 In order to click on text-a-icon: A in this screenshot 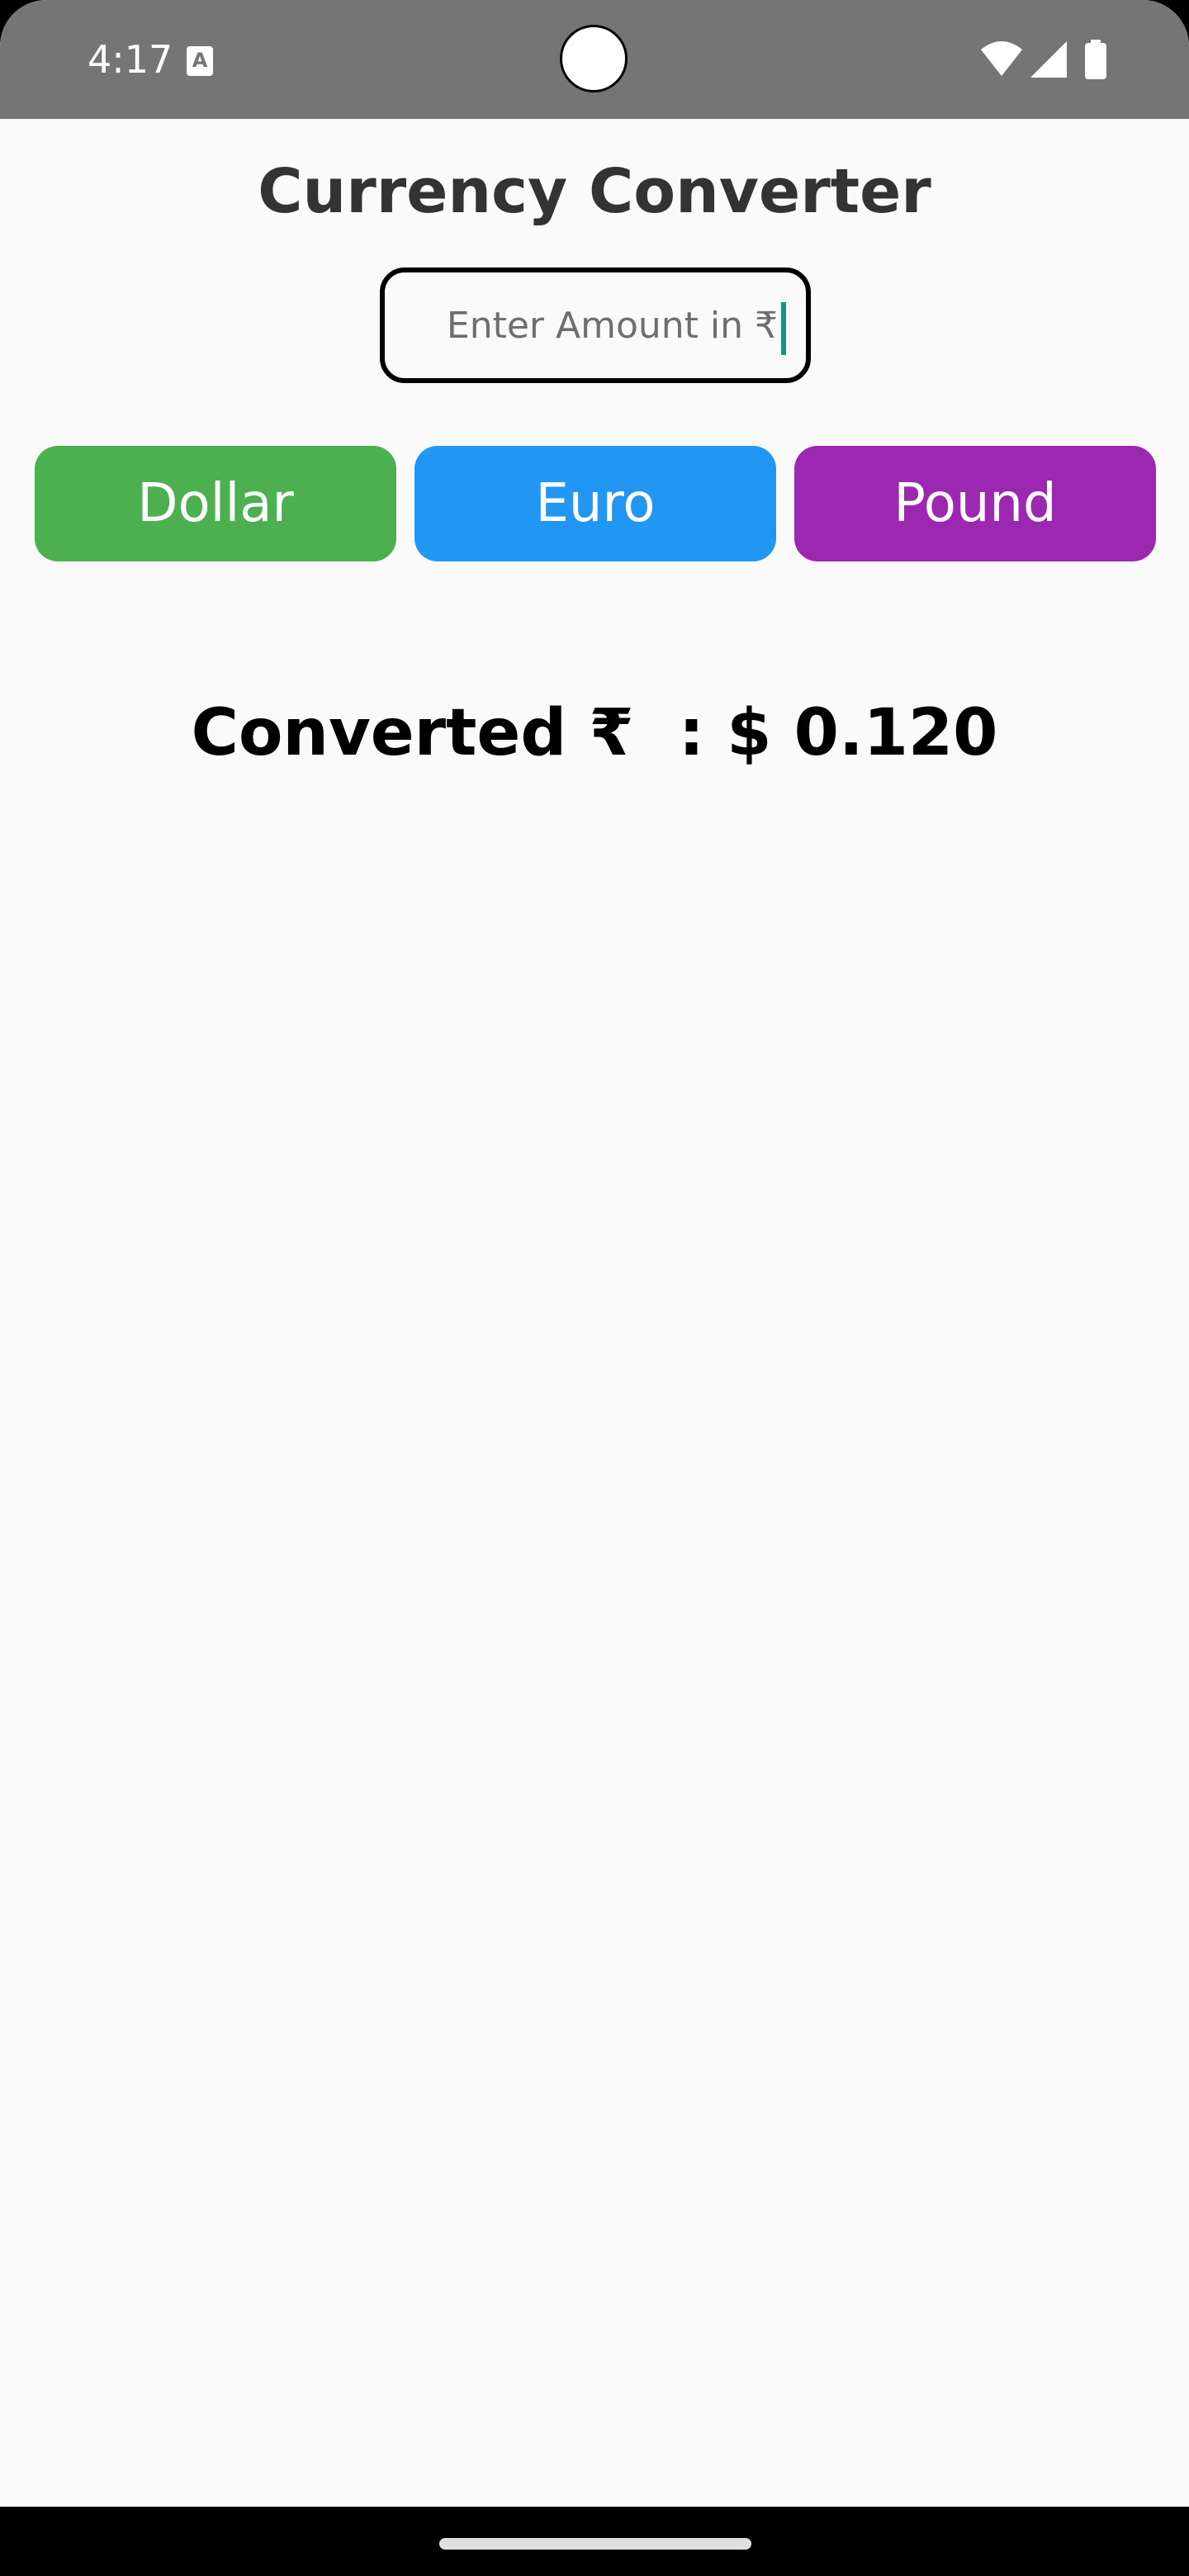, I will do `click(200, 61)`.